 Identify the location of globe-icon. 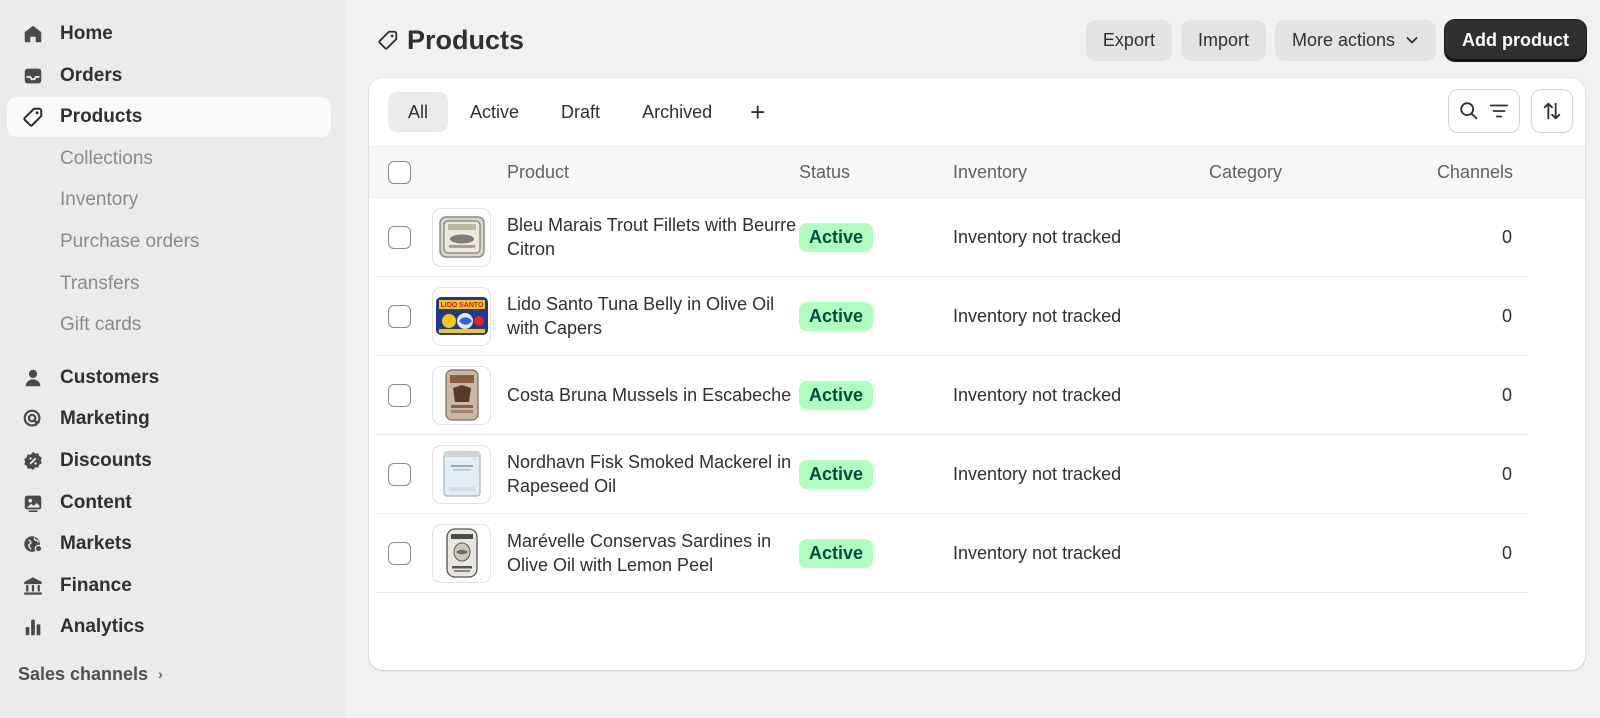
(33, 544).